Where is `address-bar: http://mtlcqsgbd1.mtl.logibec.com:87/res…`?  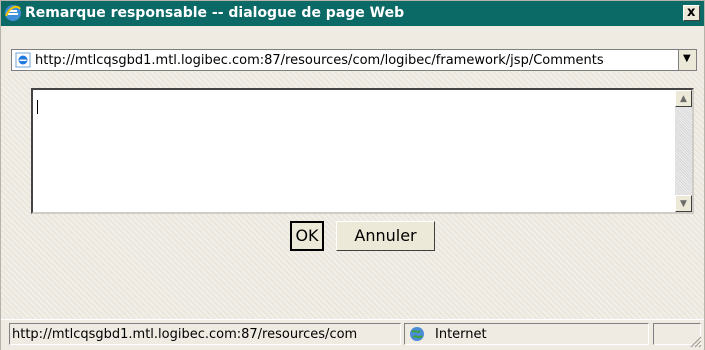
address-bar: http://mtlcqsgbd1.mtl.logibec.com:87/res… is located at coordinates (354, 60).